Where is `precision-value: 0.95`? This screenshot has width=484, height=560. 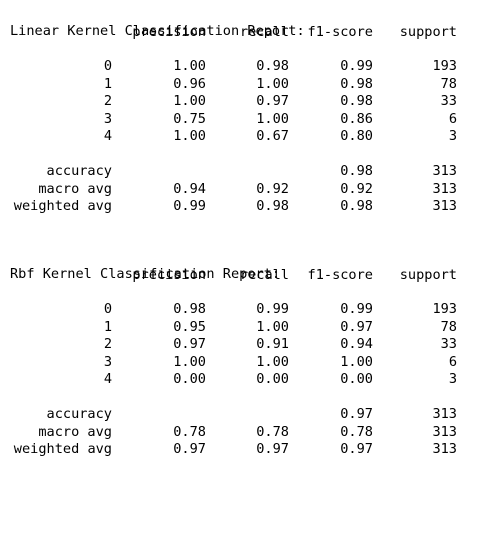
precision-value: 0.95 is located at coordinates (189, 326).